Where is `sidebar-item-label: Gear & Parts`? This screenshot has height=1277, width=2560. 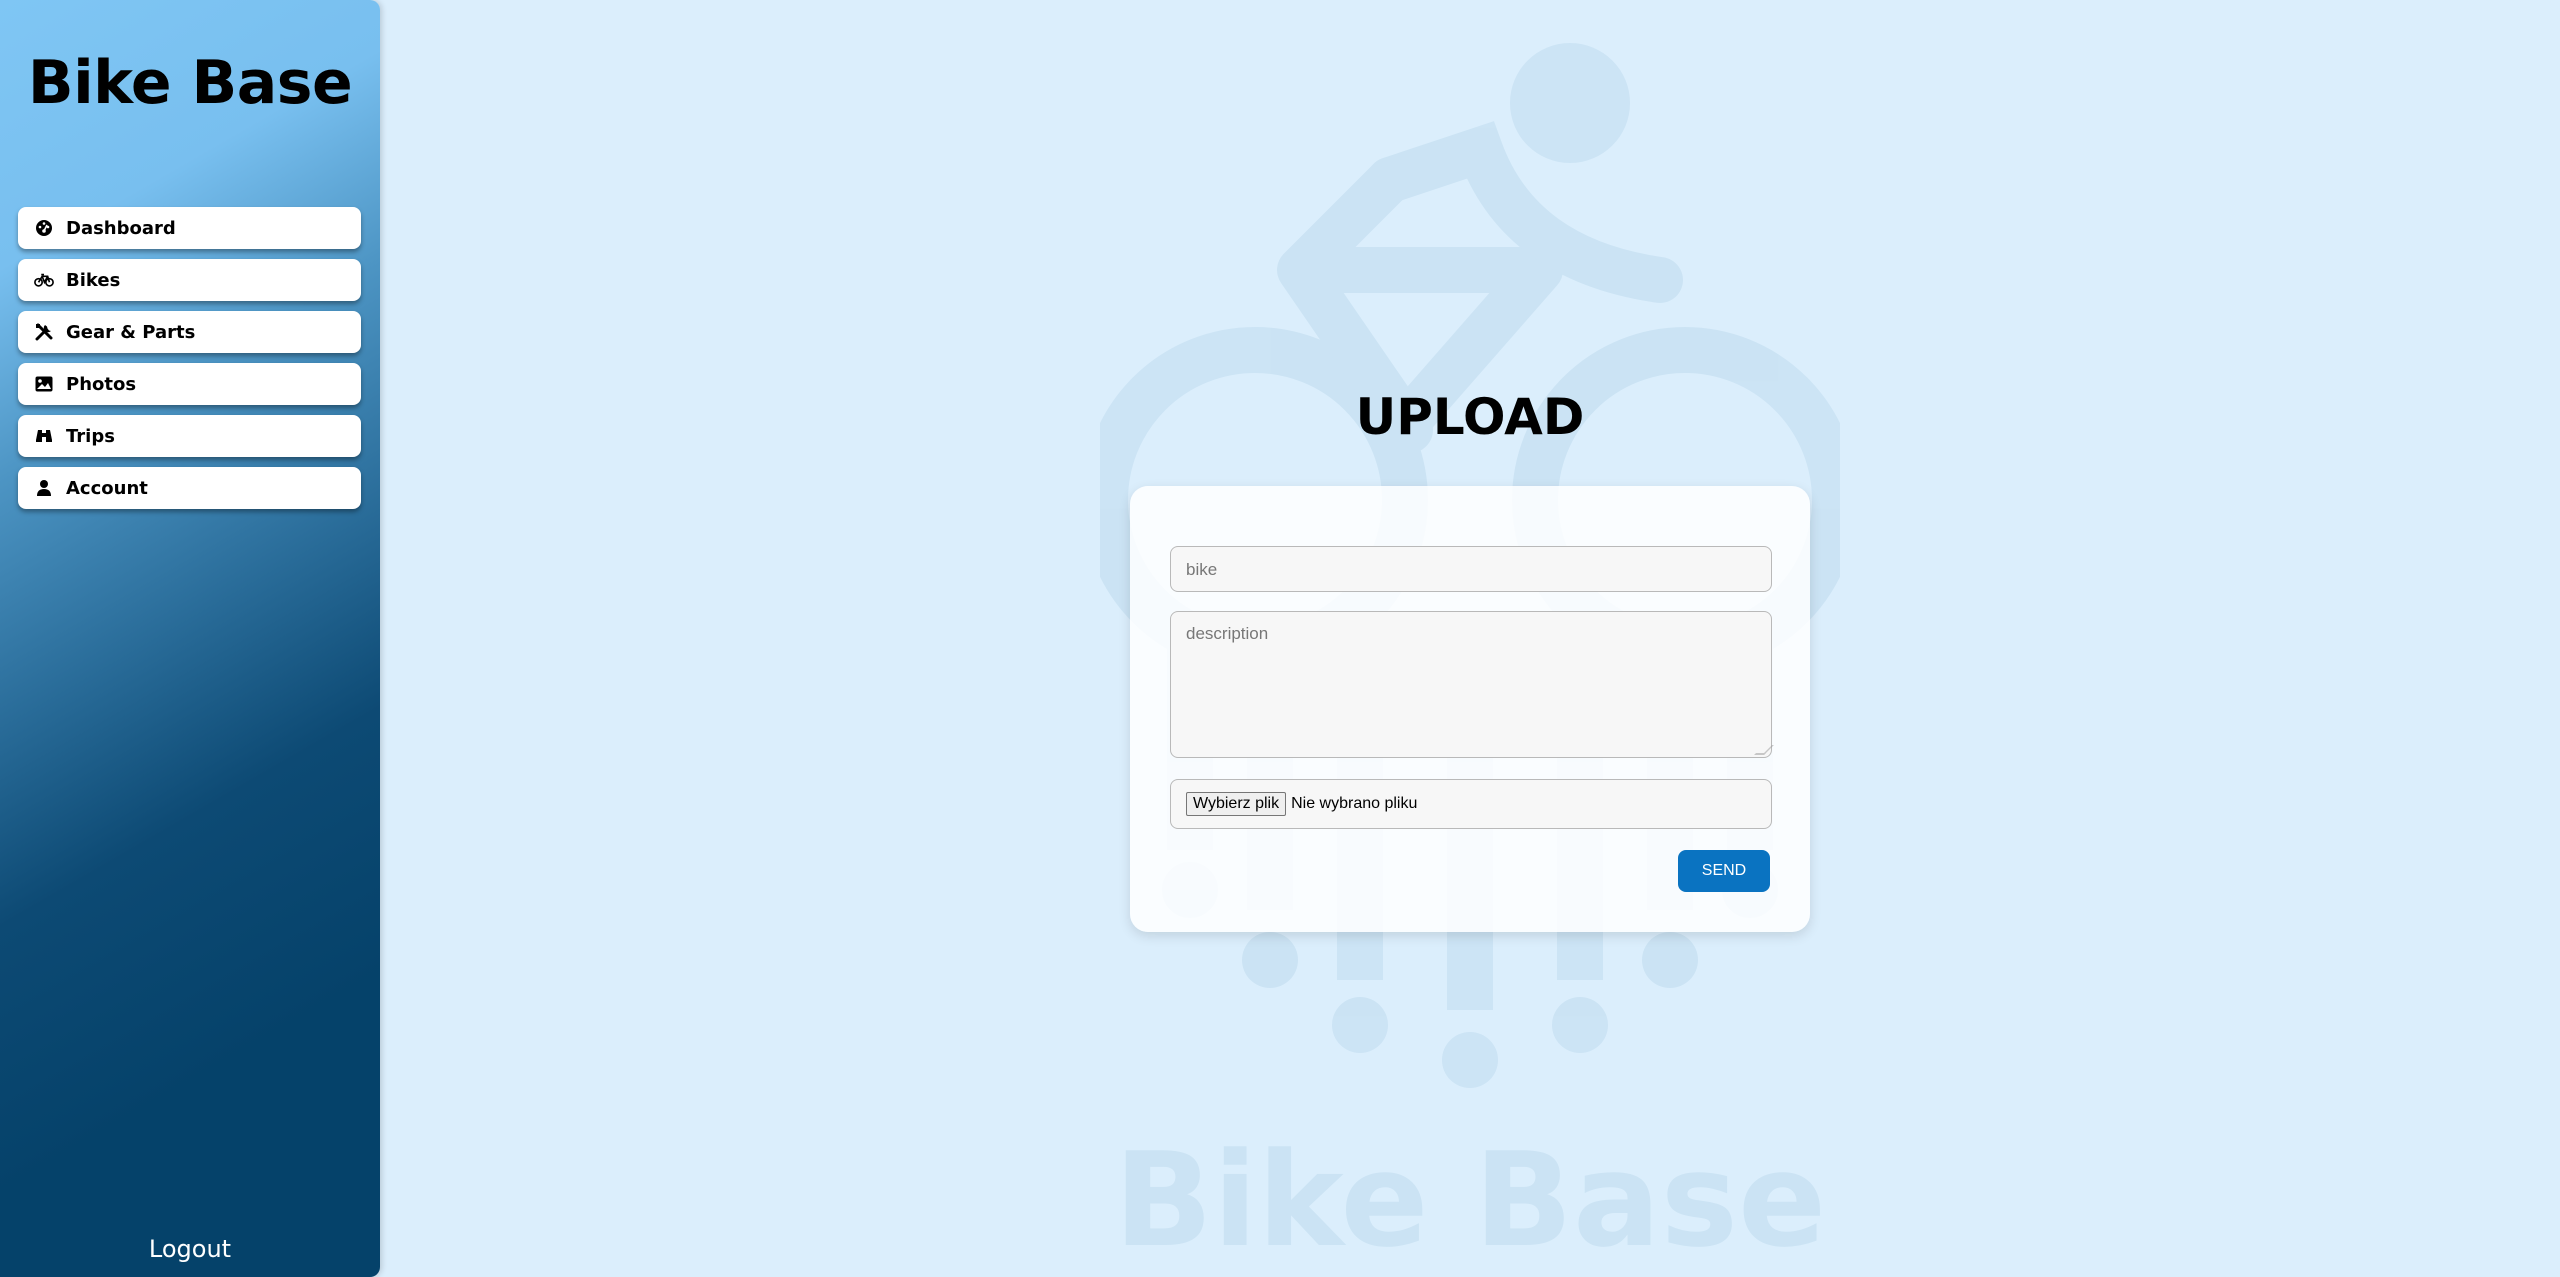
sidebar-item-label: Gear & Parts is located at coordinates (131, 332).